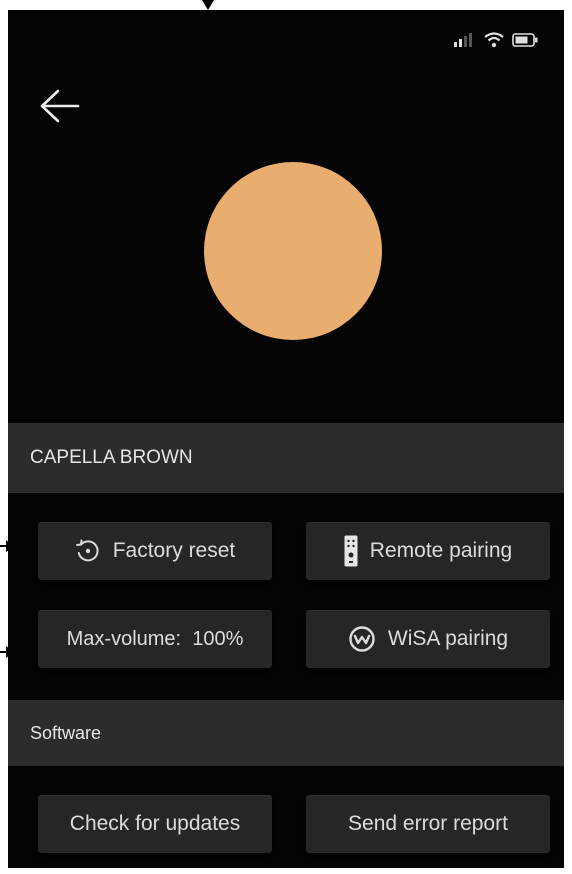 The image size is (572, 874). Describe the element at coordinates (87, 550) in the screenshot. I see `reset-icon` at that location.